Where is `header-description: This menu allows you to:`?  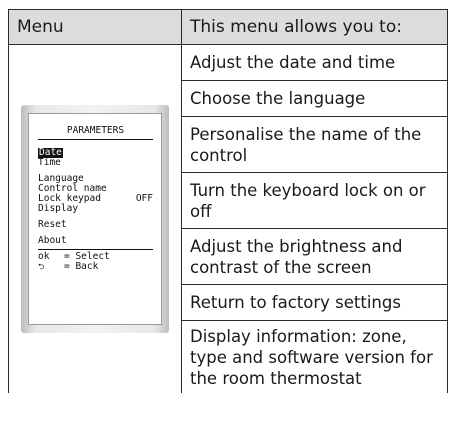
header-description: This menu allows you to: is located at coordinates (314, 27).